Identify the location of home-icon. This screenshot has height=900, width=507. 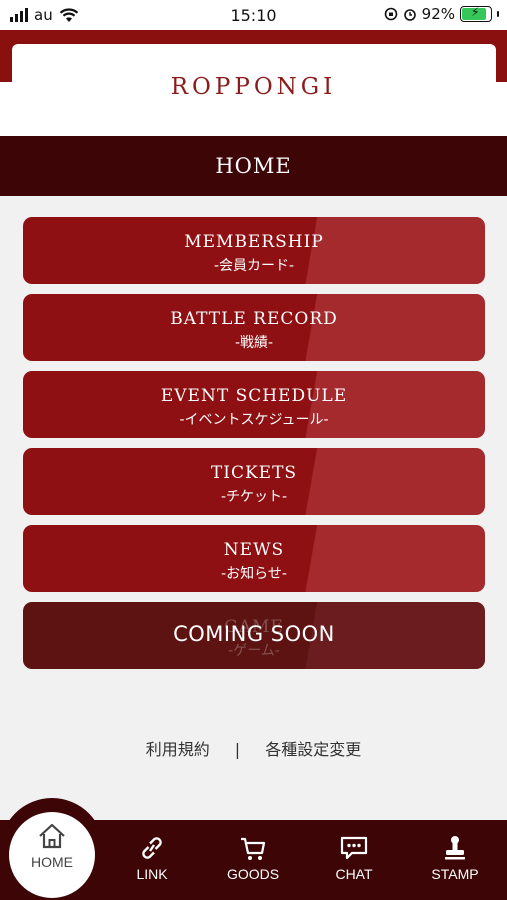
(52, 836).